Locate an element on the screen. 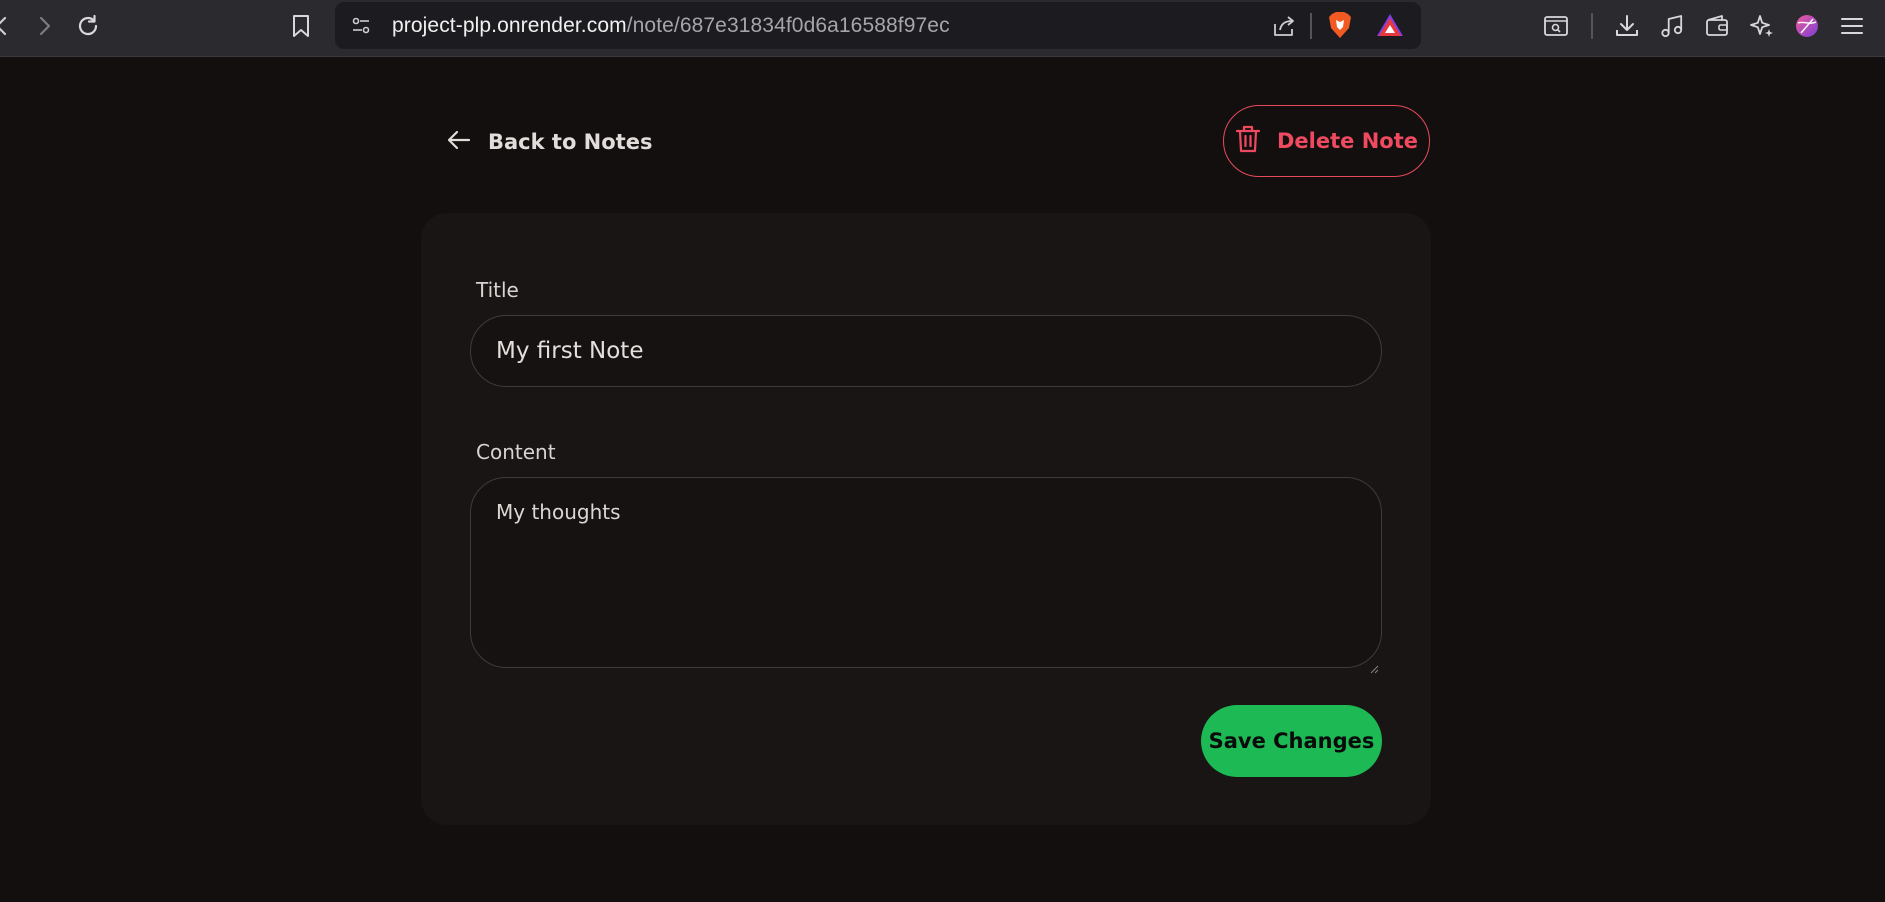 The width and height of the screenshot is (1885, 902). brave-rewards-icon is located at coordinates (1390, 25).